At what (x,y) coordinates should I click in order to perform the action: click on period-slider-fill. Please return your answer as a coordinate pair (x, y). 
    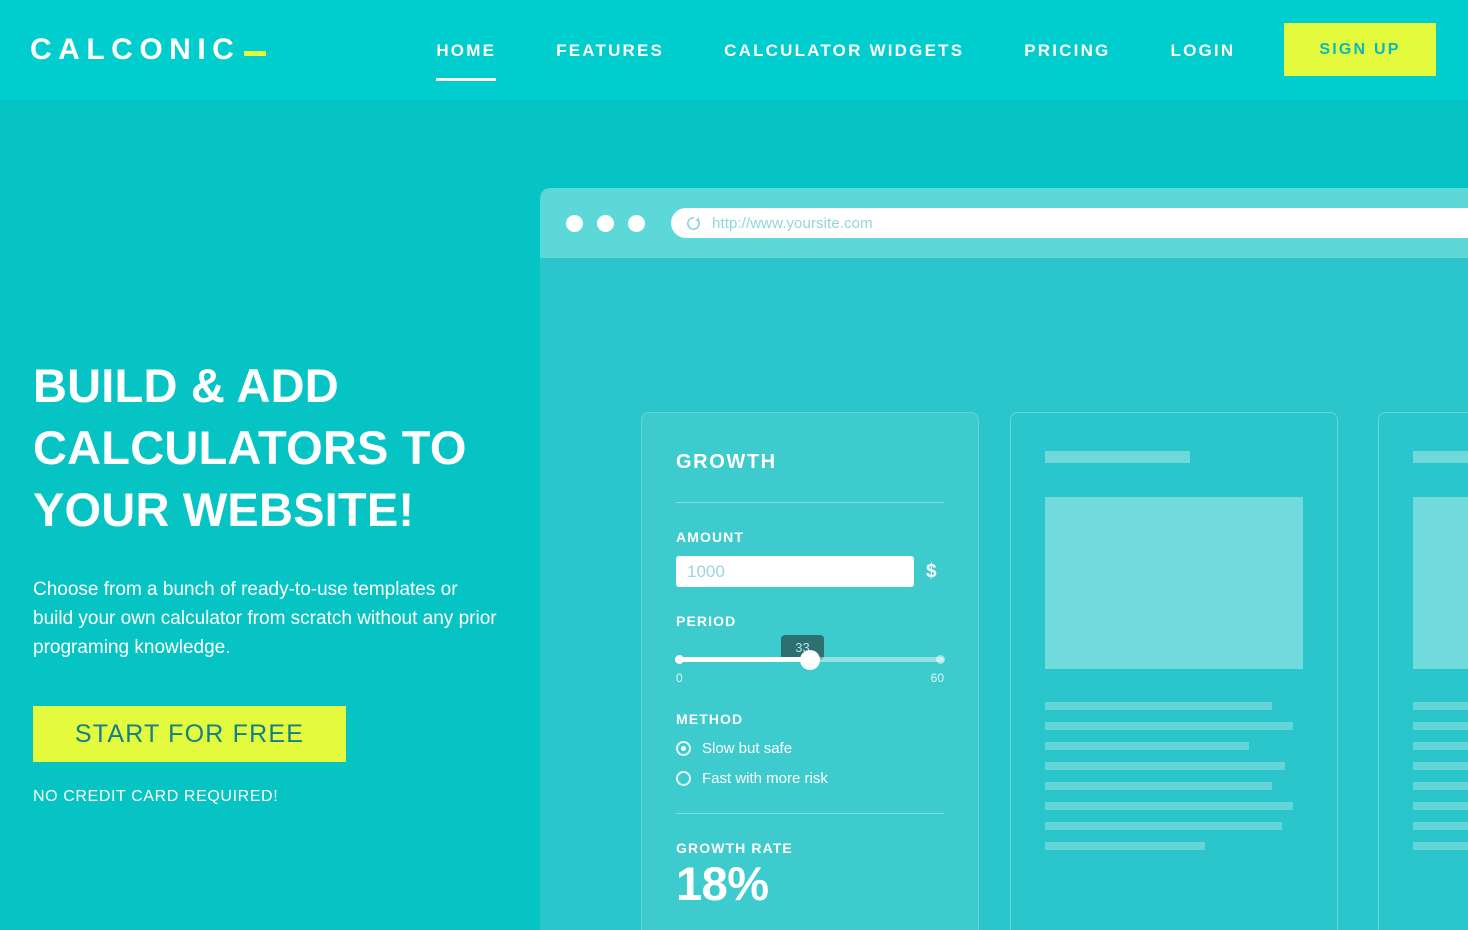
    Looking at the image, I should click on (743, 659).